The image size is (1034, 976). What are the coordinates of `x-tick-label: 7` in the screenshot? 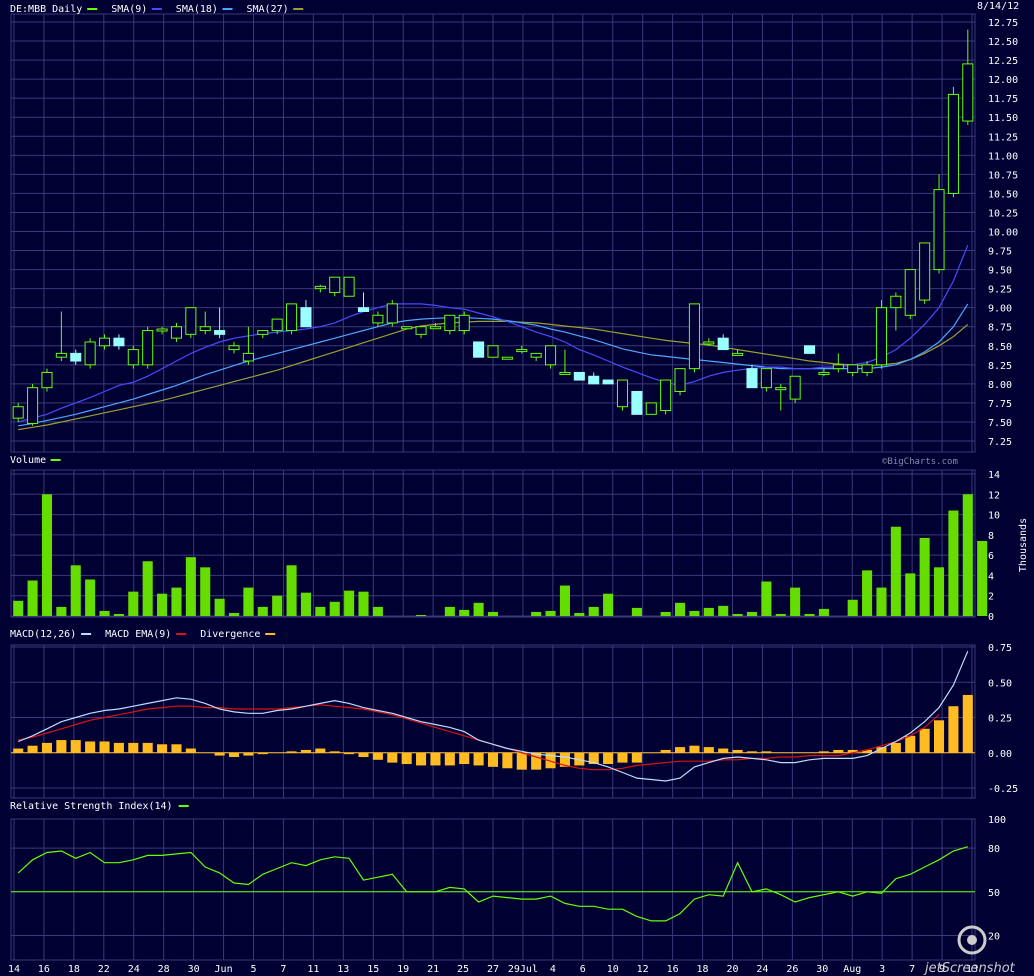 It's located at (912, 969).